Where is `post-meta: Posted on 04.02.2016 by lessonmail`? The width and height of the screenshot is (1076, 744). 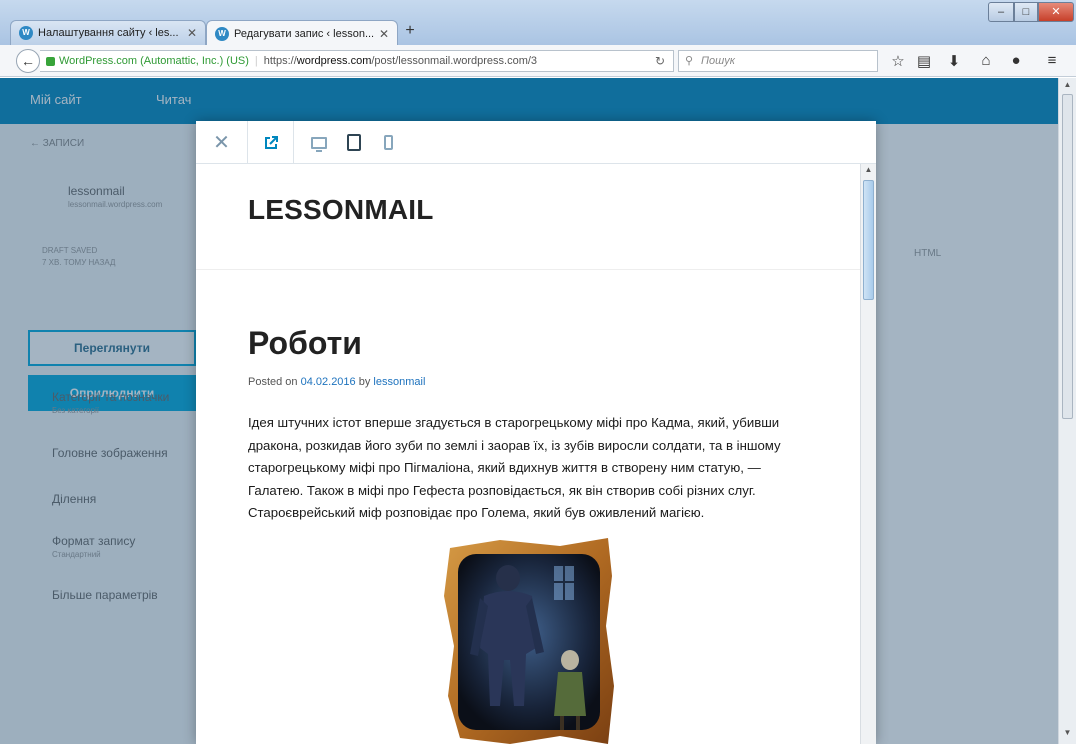
post-meta: Posted on 04.02.2016 by lessonmail is located at coordinates (336, 382).